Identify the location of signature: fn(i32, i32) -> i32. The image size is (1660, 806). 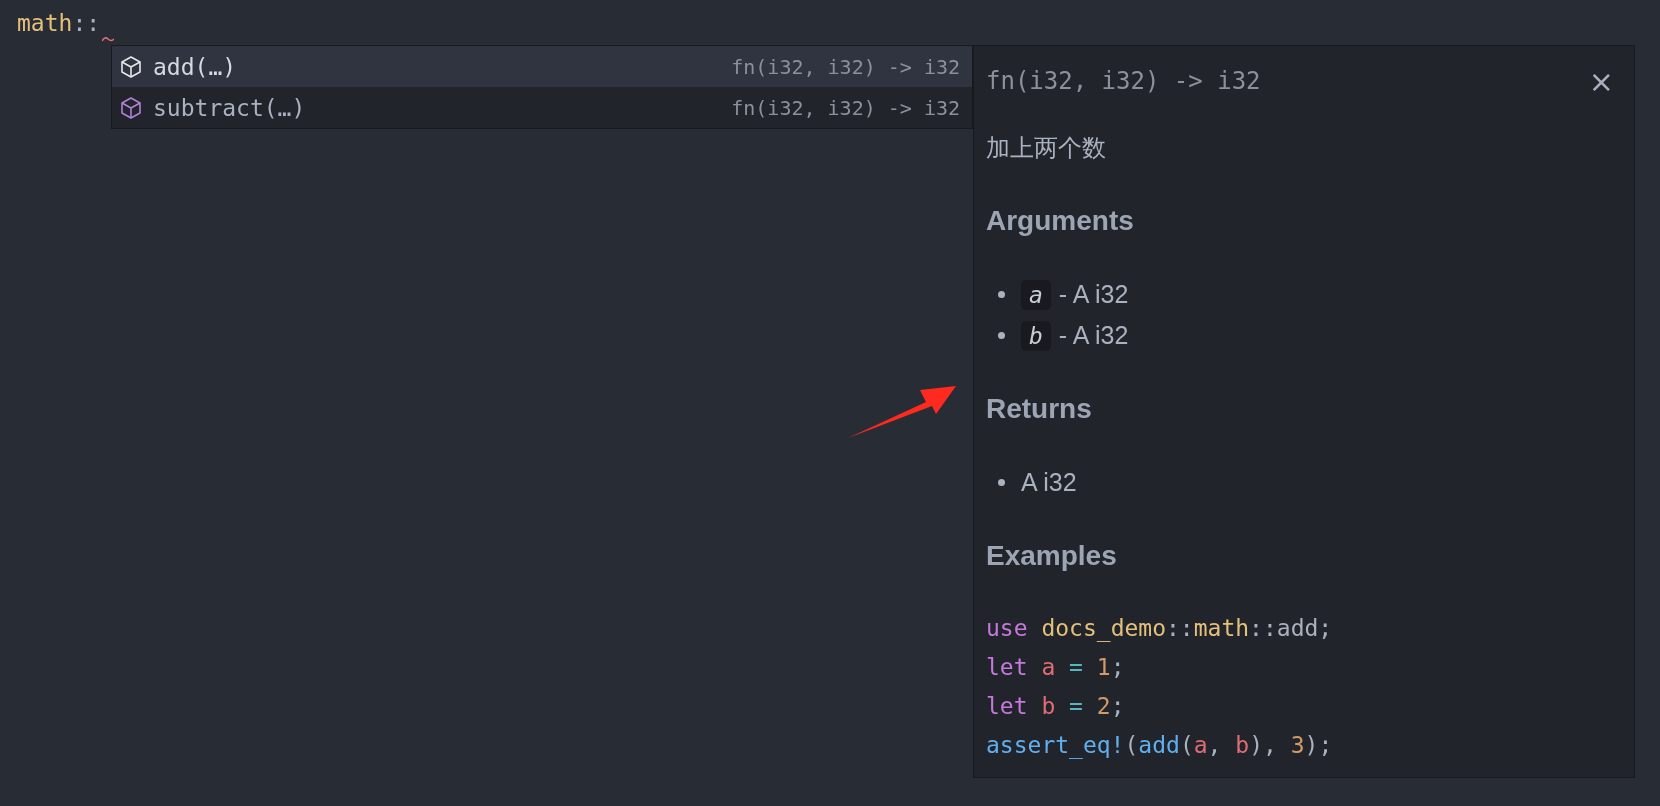
(1123, 81).